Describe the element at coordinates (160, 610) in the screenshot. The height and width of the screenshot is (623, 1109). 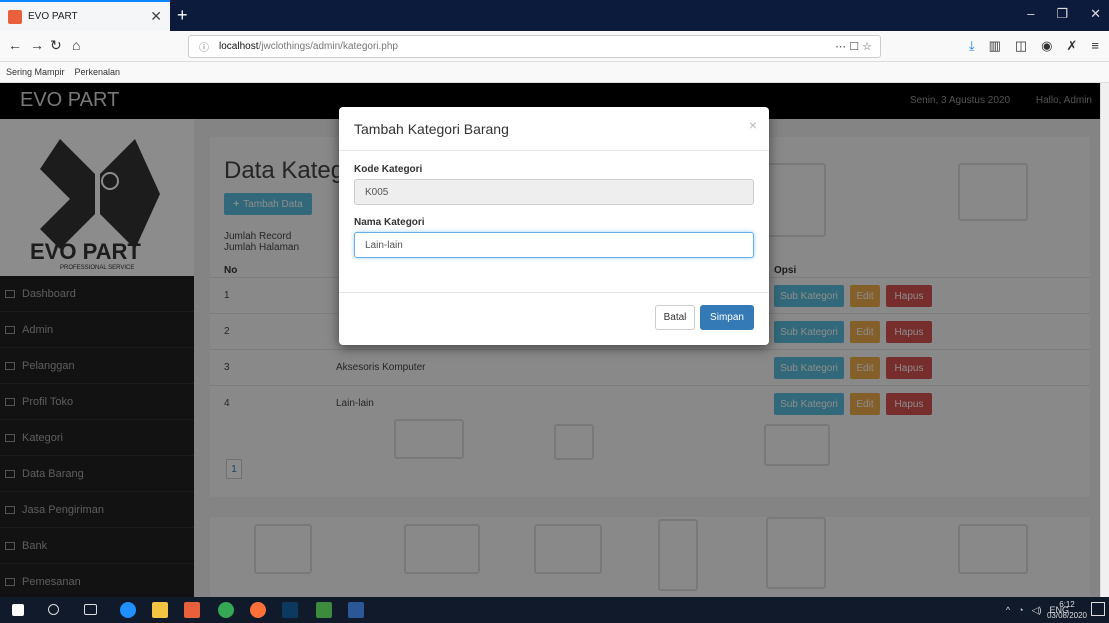
I see `file-explorer-icon` at that location.